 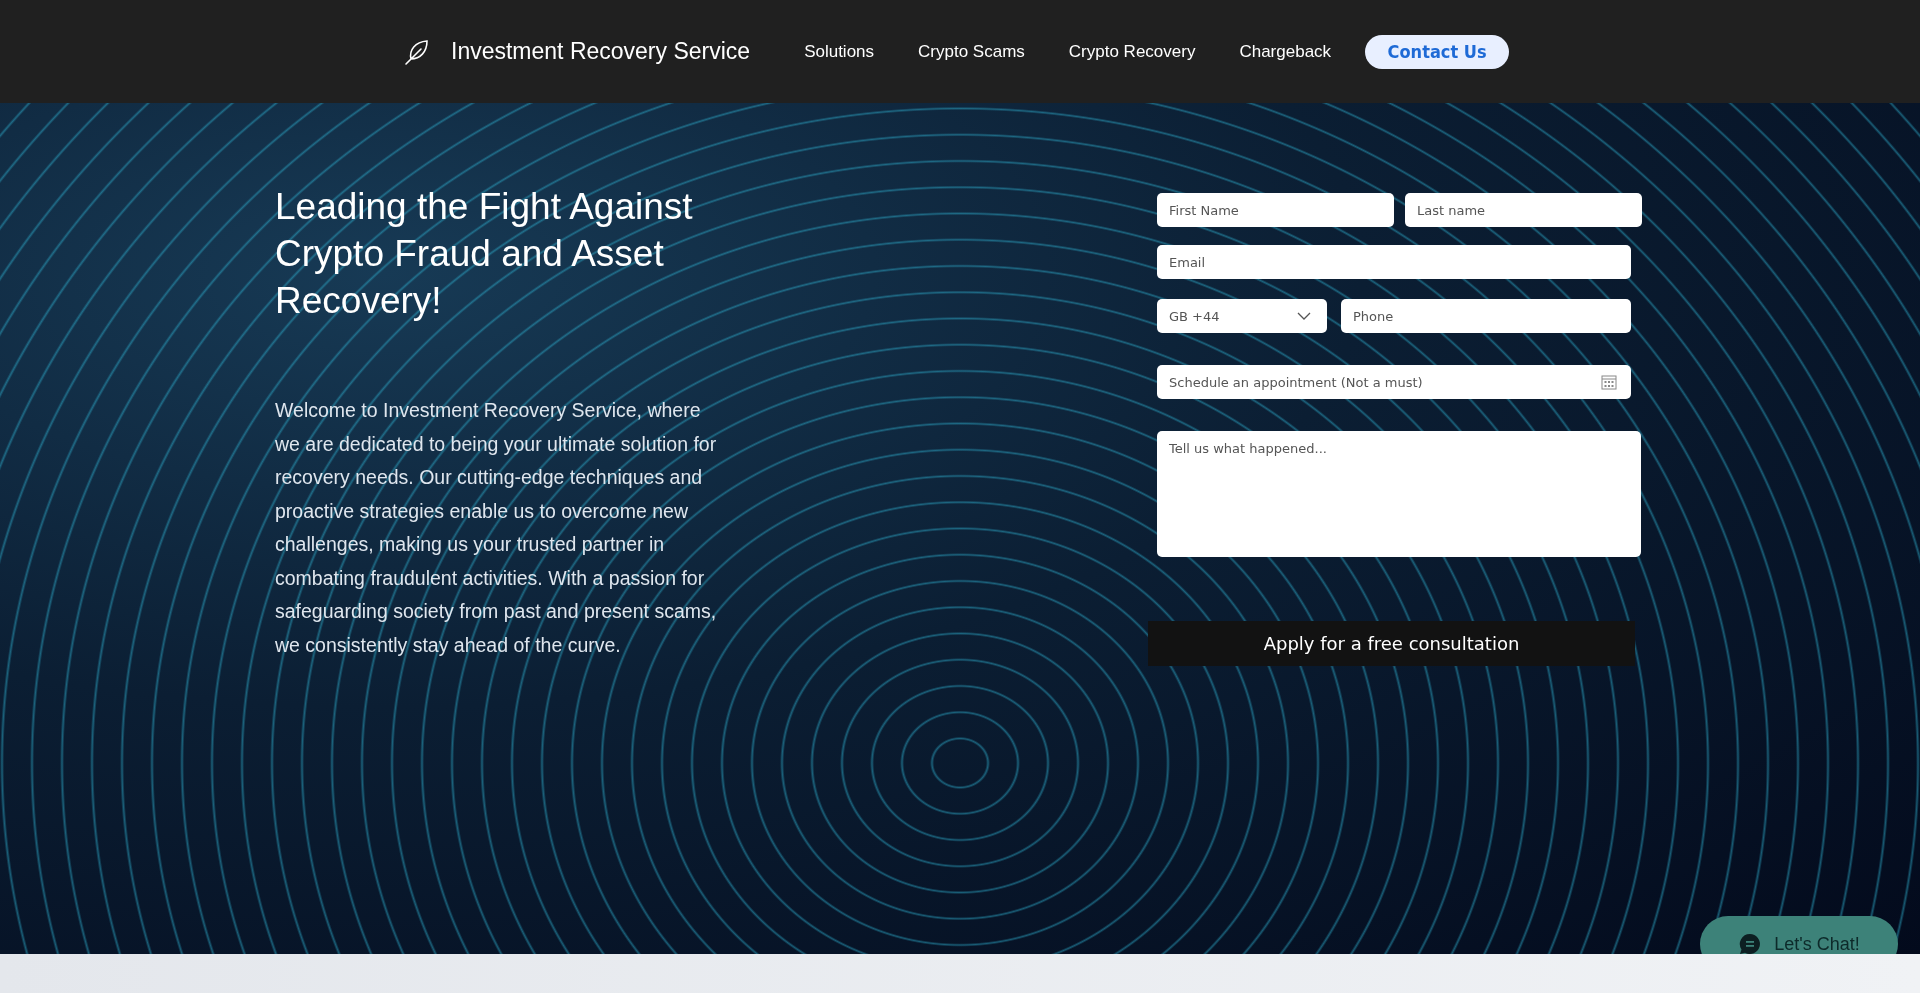 What do you see at coordinates (1394, 382) in the screenshot?
I see `appointment-date-field: Schedule an appointment (Not a must)` at bounding box center [1394, 382].